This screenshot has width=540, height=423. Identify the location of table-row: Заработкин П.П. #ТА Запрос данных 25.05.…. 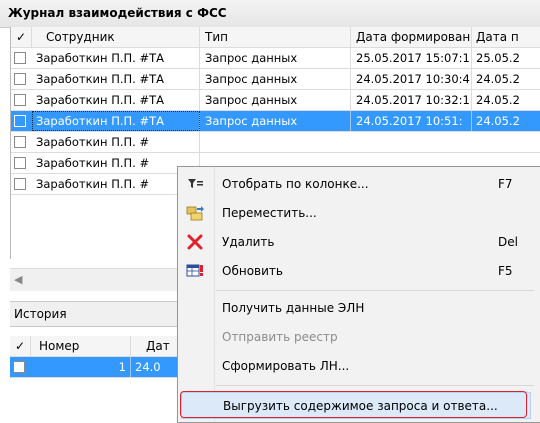
(275, 58).